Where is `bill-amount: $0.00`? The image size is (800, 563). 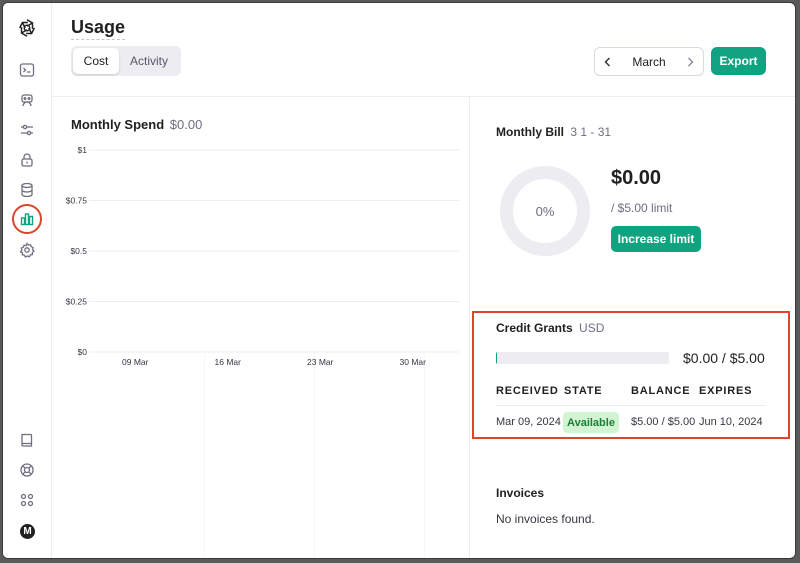
bill-amount: $0.00 is located at coordinates (636, 178).